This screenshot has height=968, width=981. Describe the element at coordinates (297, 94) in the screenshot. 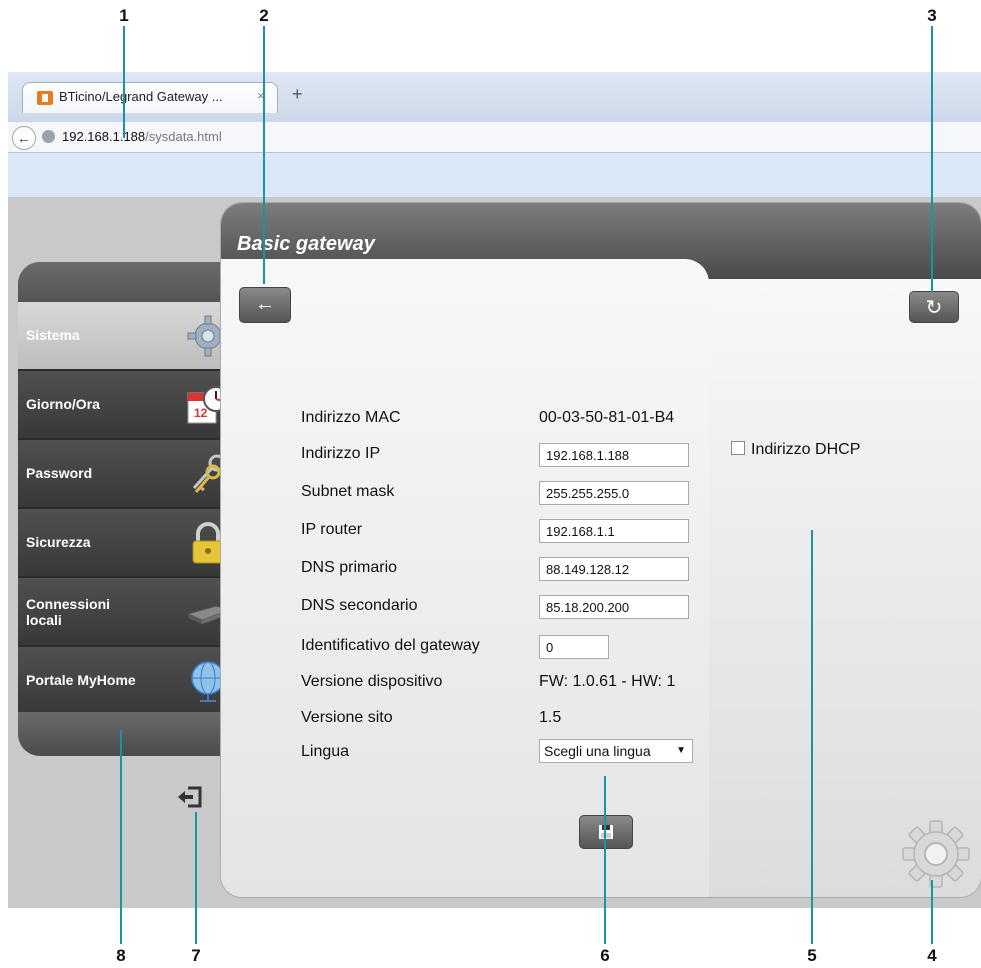

I see `new-tab-button: +` at that location.